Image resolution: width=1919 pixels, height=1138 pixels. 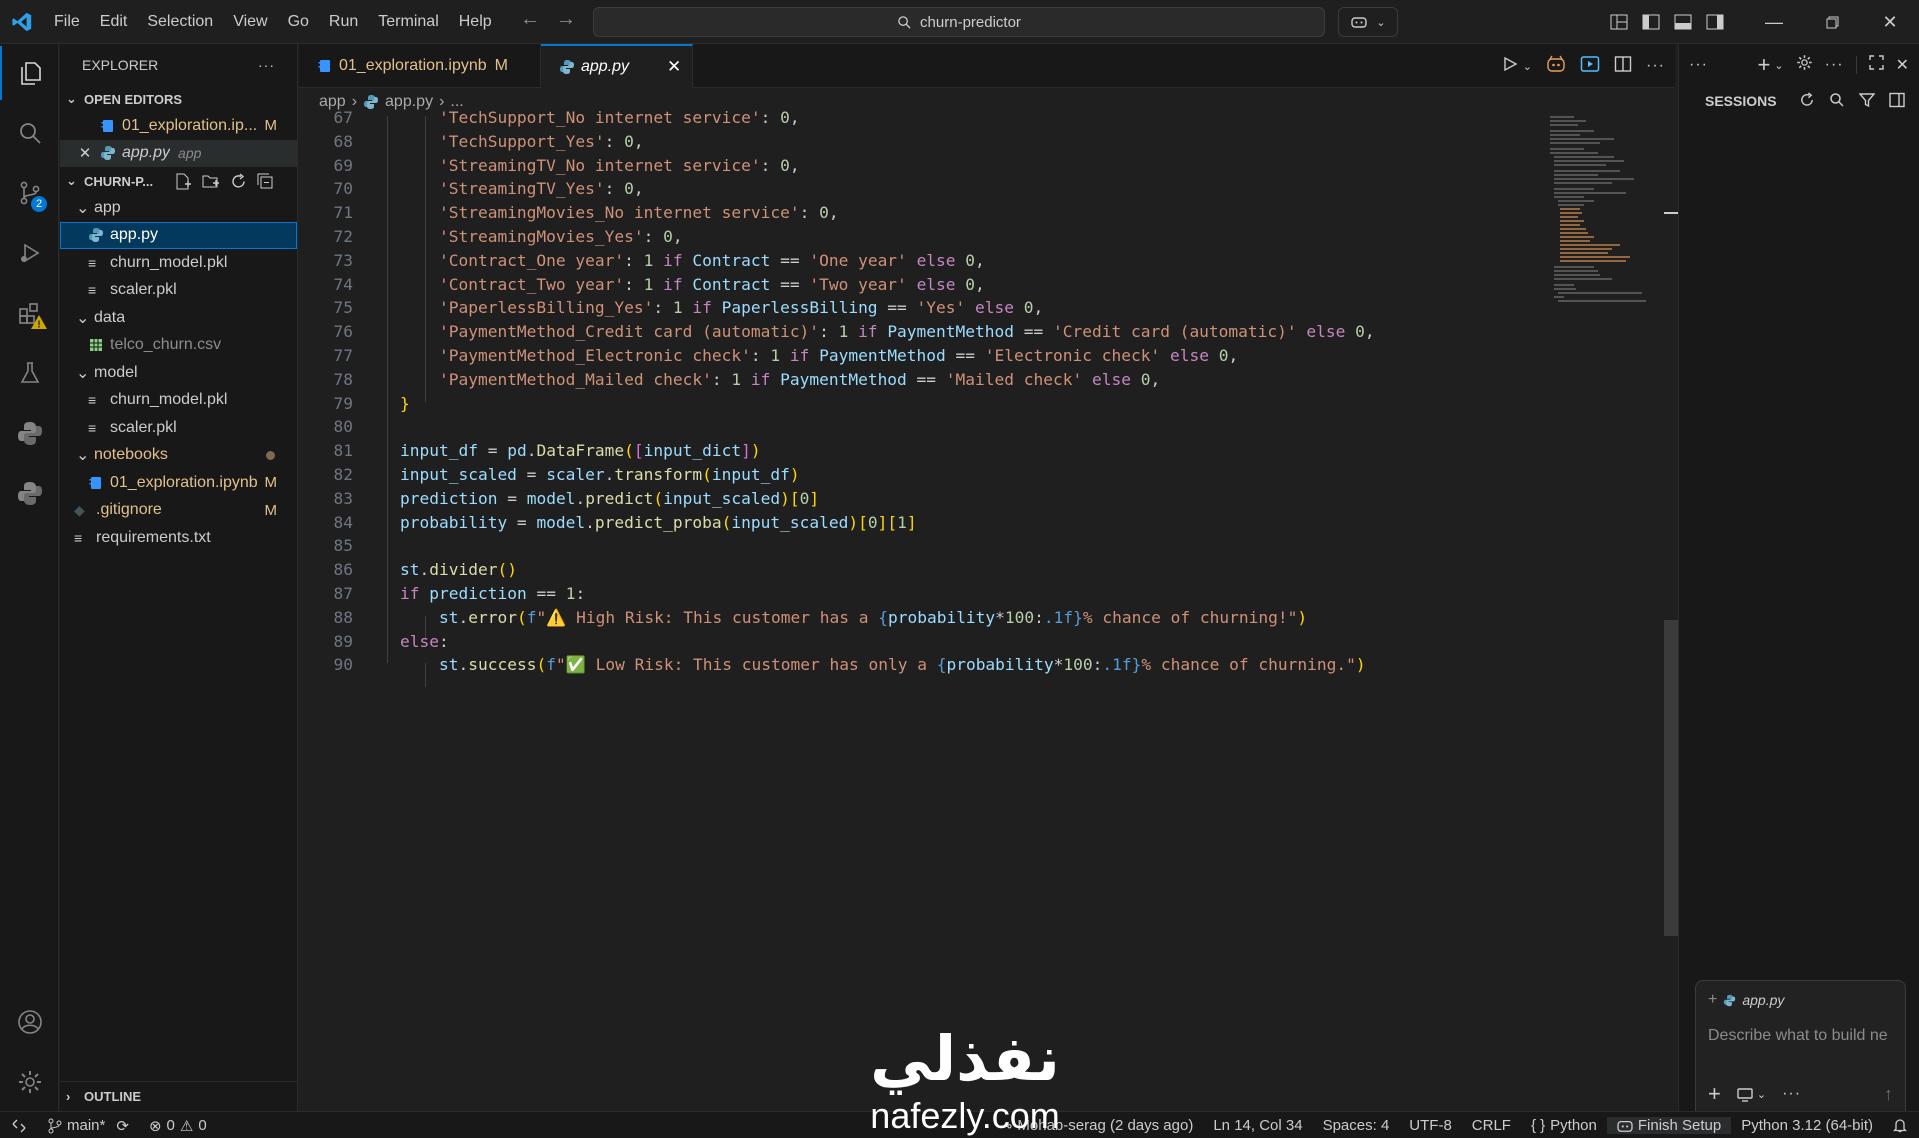 I want to click on folder-model: ⌄ model, so click(x=178, y=373).